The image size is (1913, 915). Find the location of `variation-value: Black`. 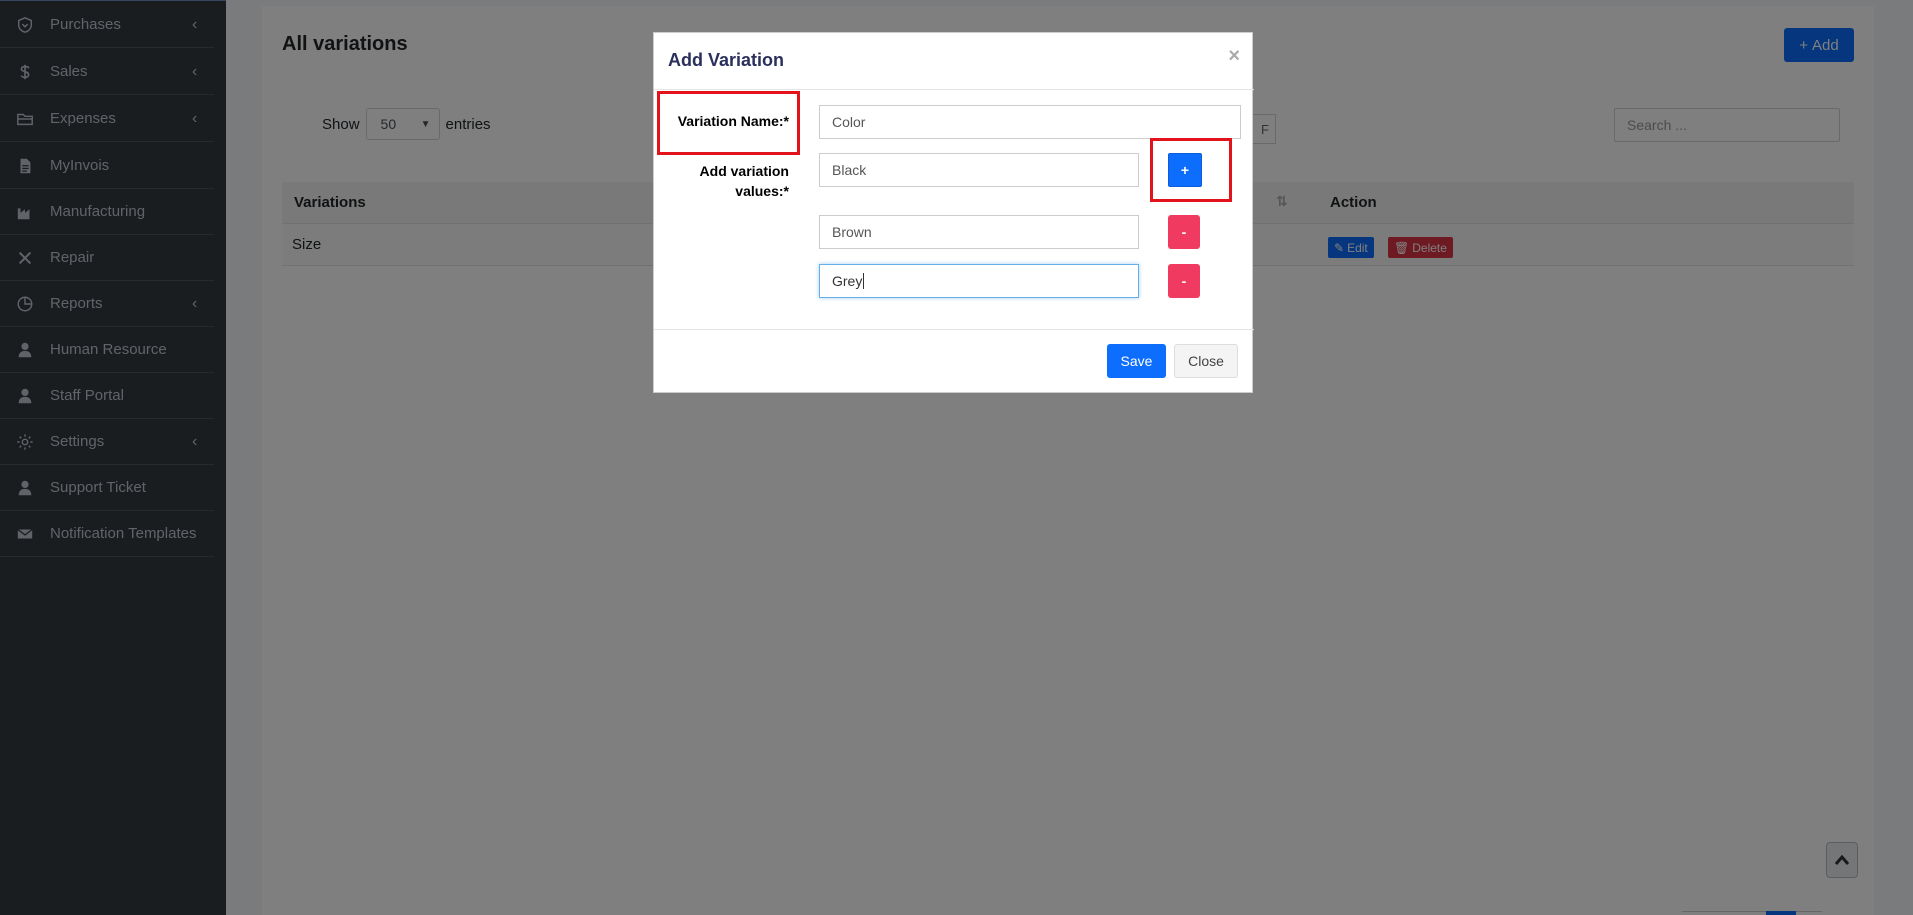

variation-value: Black is located at coordinates (849, 170).